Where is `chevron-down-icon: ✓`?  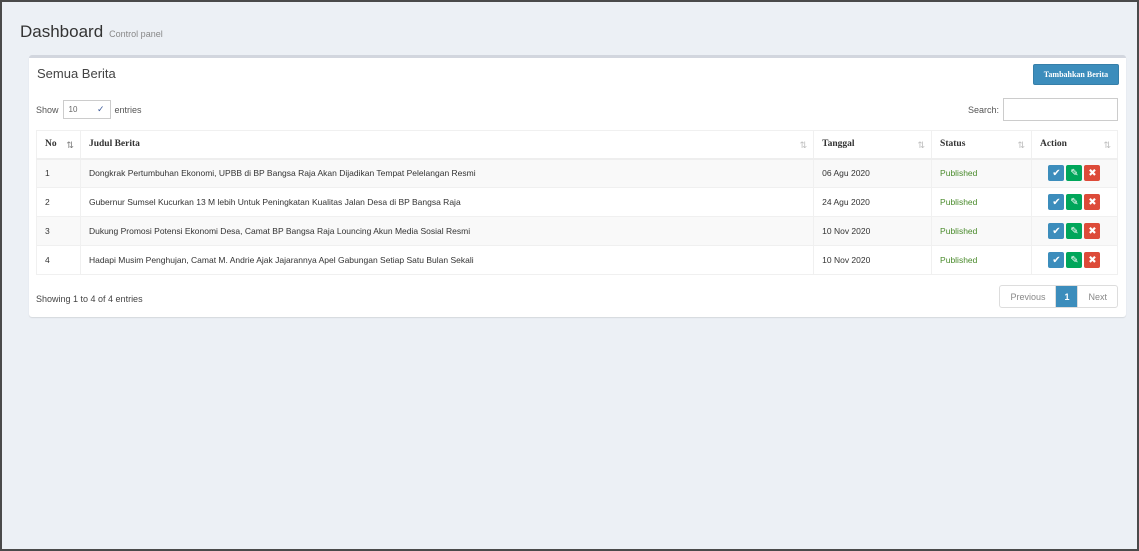 chevron-down-icon: ✓ is located at coordinates (100, 109).